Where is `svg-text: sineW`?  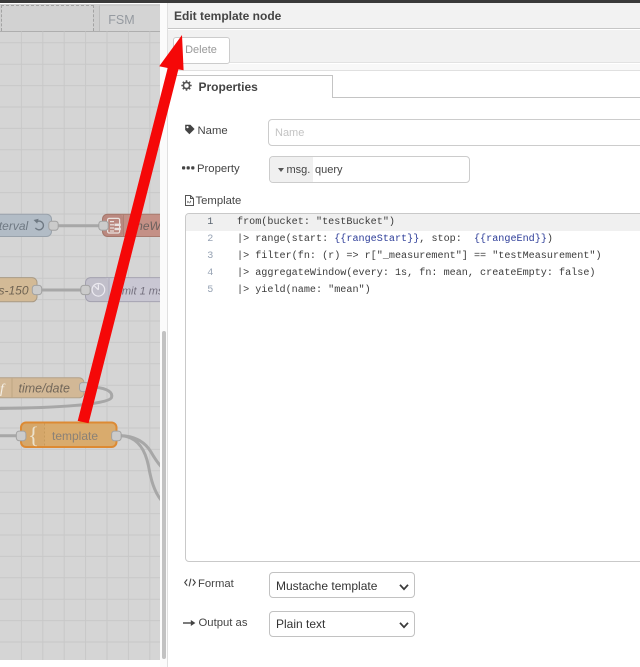
svg-text: sineW is located at coordinates (144, 226).